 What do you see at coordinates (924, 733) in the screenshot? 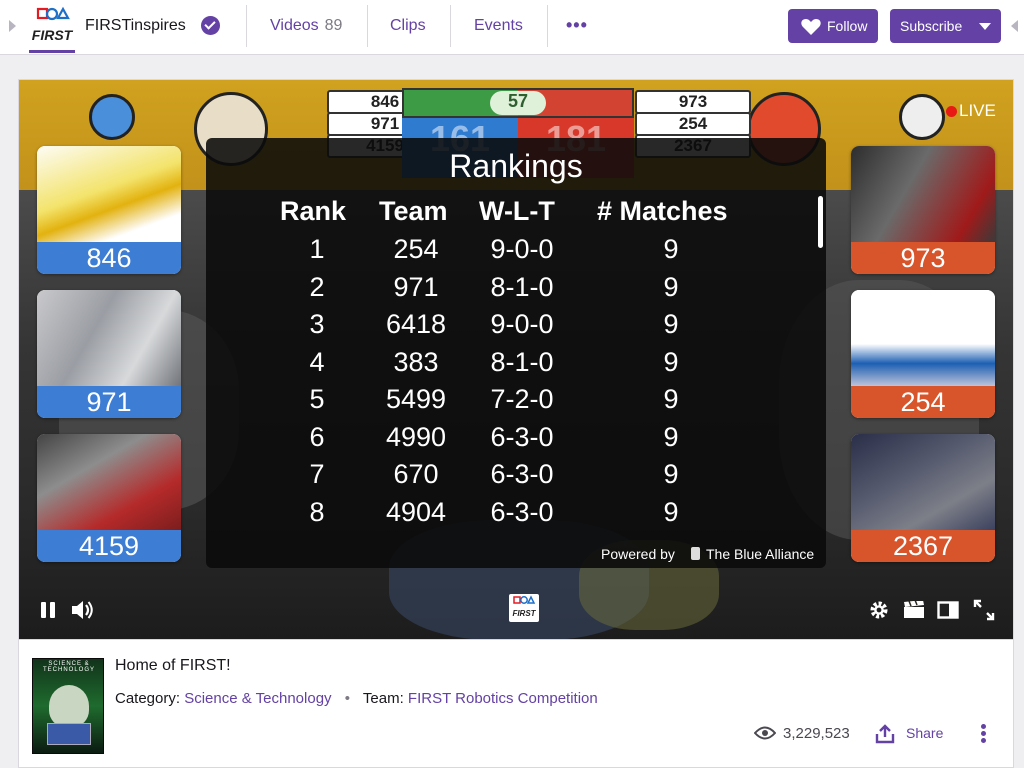
I see `share-button: Share` at bounding box center [924, 733].